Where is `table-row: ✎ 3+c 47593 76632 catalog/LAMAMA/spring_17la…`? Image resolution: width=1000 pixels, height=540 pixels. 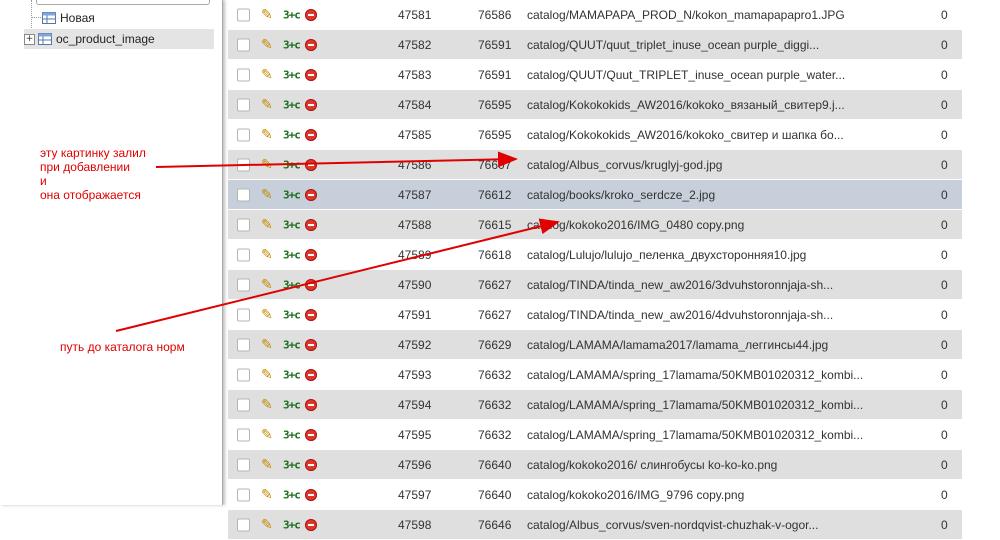 table-row: ✎ 3+c 47593 76632 catalog/LAMAMA/spring_17la… is located at coordinates (595, 375).